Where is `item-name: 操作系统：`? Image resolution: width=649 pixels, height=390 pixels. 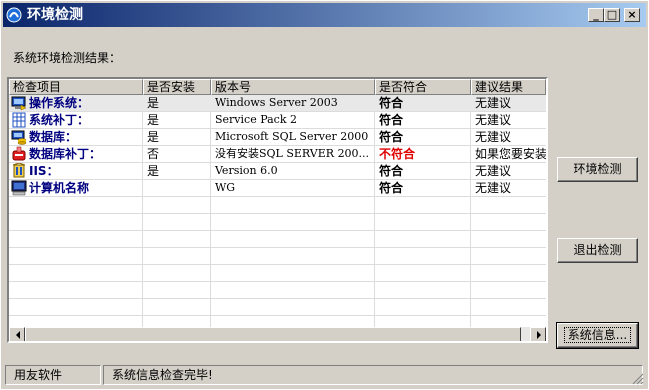 item-name: 操作系统： is located at coordinates (59, 103).